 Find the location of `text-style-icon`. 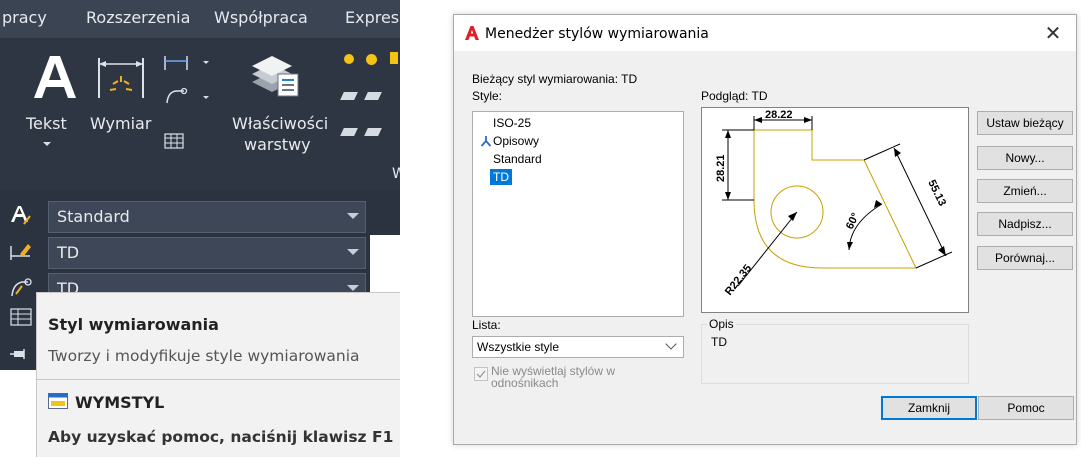

text-style-icon is located at coordinates (21, 215).